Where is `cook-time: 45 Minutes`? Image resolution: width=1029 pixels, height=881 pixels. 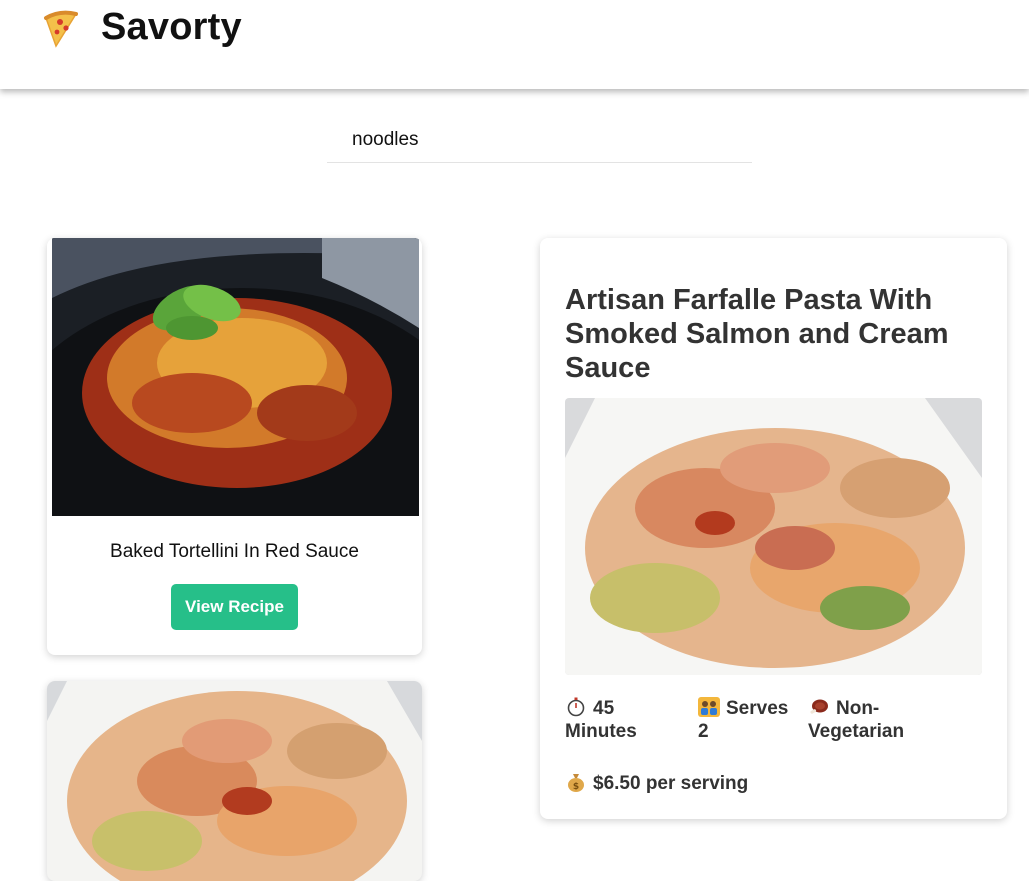 cook-time: 45 Minutes is located at coordinates (625, 720).